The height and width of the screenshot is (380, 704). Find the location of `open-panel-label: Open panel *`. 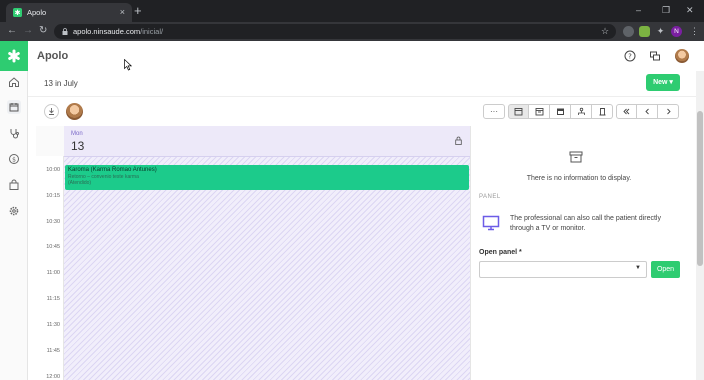

open-panel-label: Open panel * is located at coordinates (500, 252).